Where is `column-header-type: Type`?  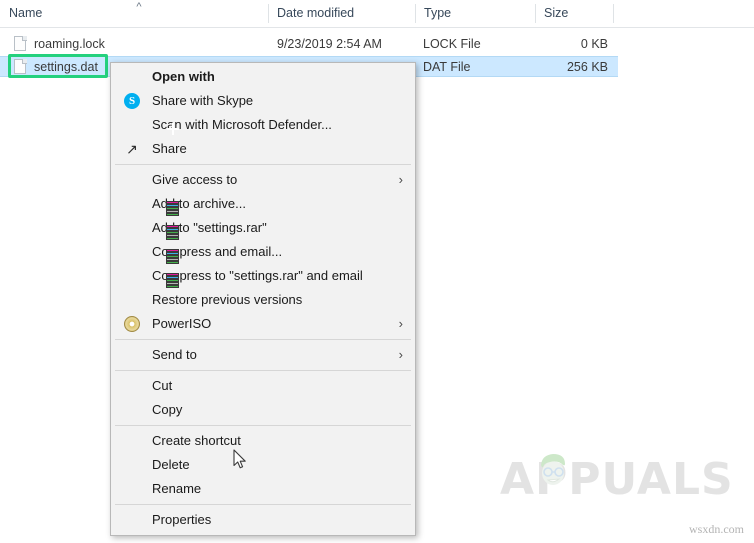 column-header-type: Type is located at coordinates (475, 13).